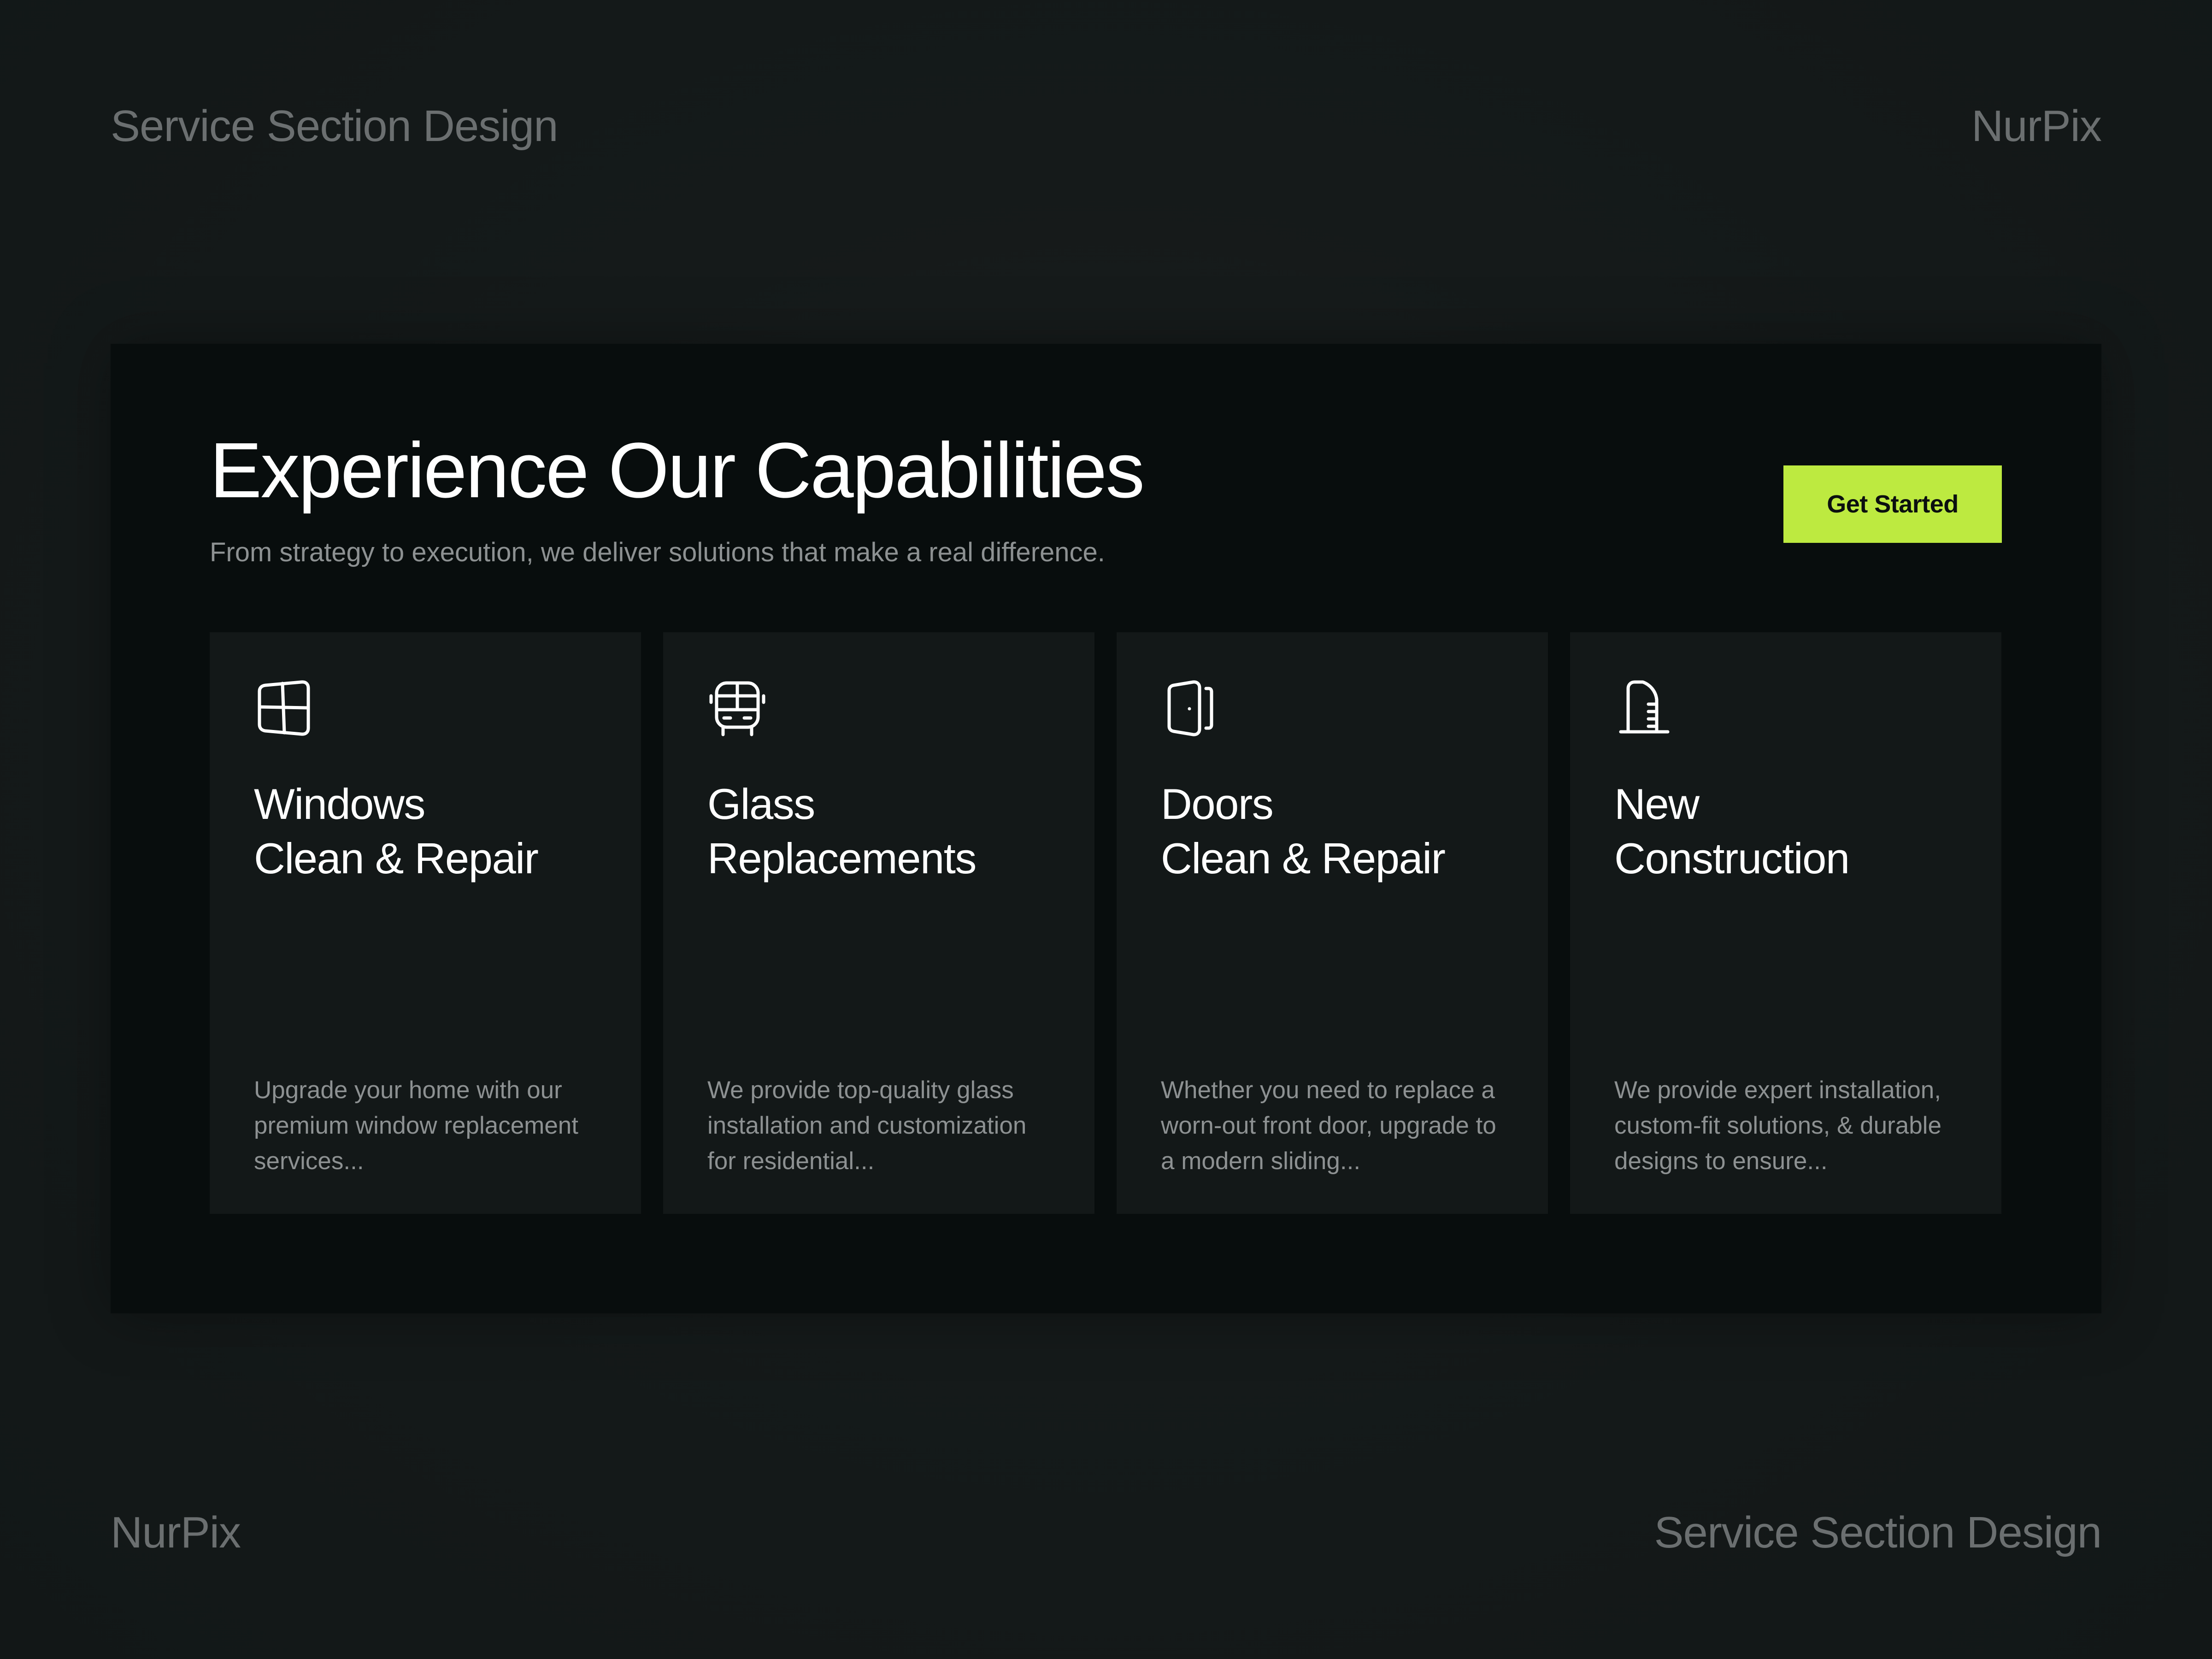 The height and width of the screenshot is (1659, 2212). What do you see at coordinates (1191, 708) in the screenshot?
I see `door-icon` at bounding box center [1191, 708].